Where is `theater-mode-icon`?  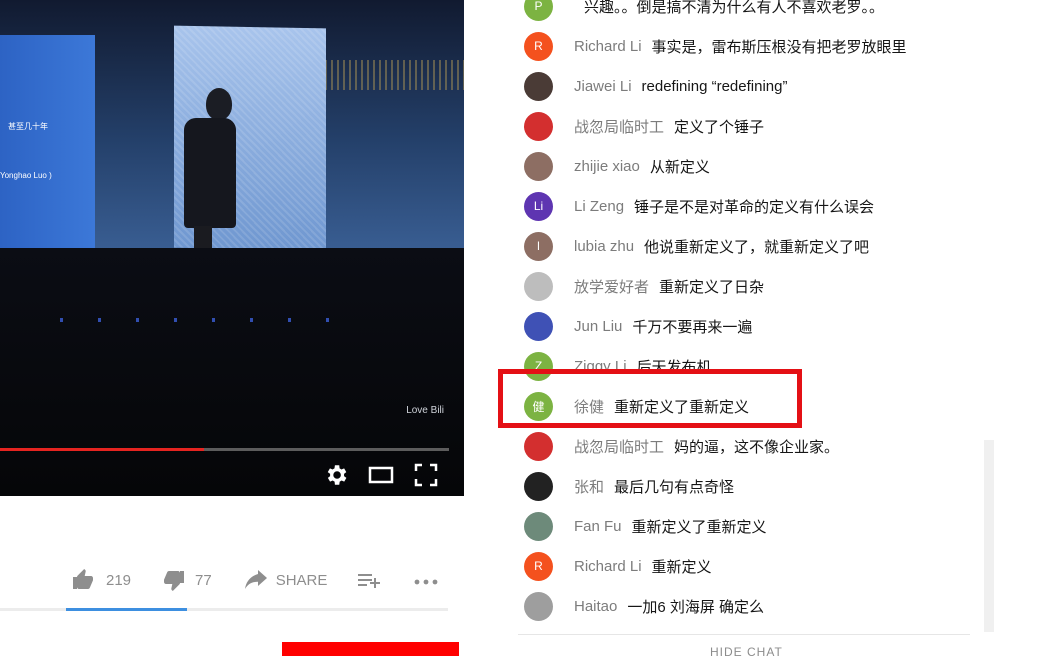
theater-mode-icon is located at coordinates (381, 475).